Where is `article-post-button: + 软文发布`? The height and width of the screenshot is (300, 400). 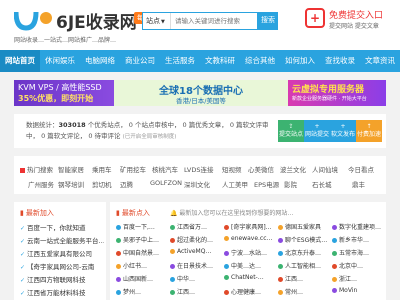 article-post-button: + 软文发布 is located at coordinates (343, 131).